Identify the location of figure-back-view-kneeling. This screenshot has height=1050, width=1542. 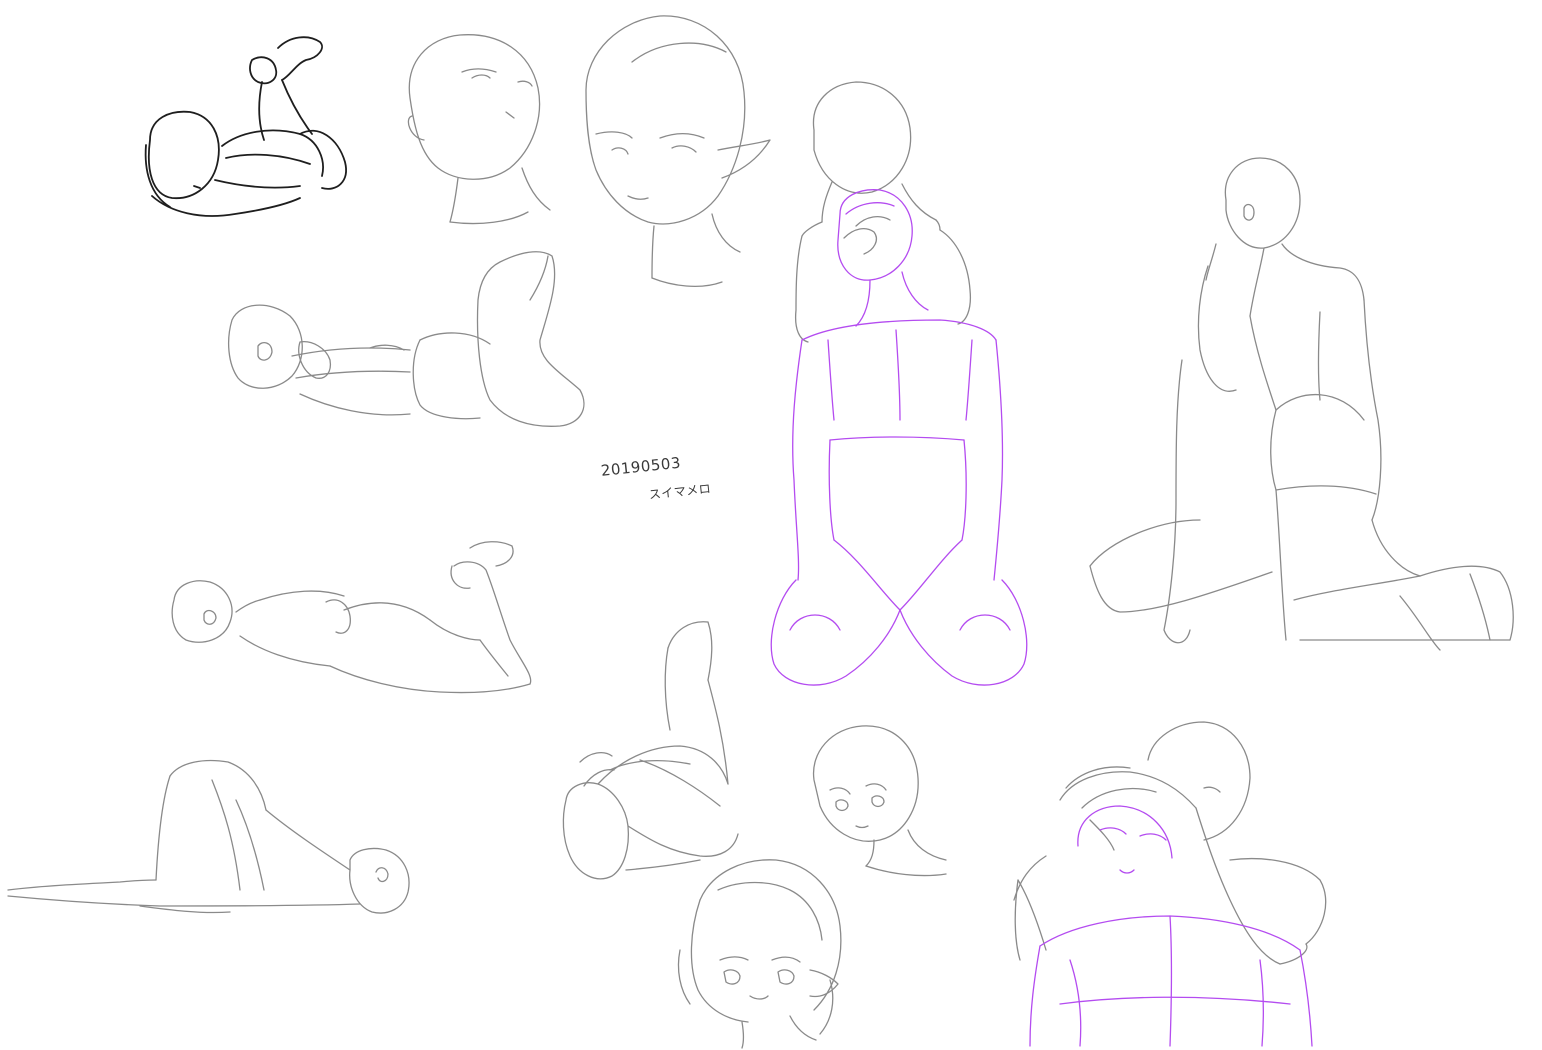
(1301, 404).